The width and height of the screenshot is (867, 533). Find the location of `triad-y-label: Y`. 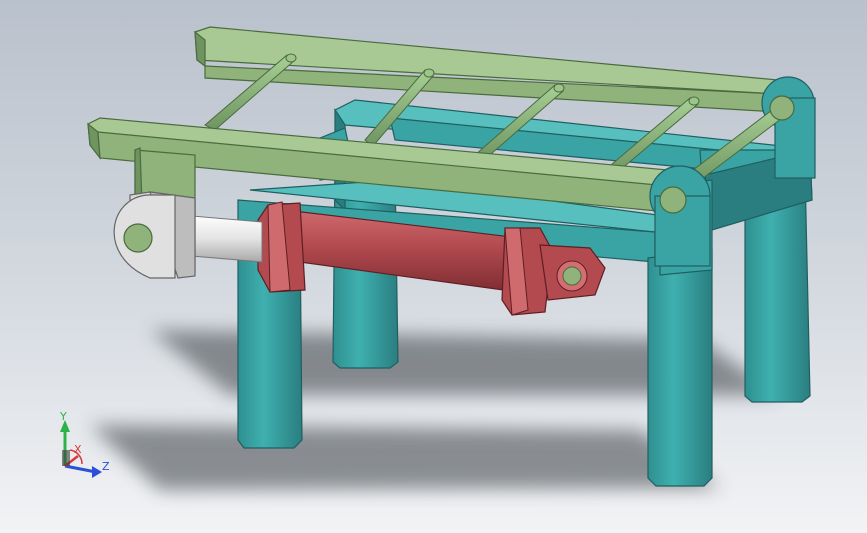

triad-y-label: Y is located at coordinates (63, 416).